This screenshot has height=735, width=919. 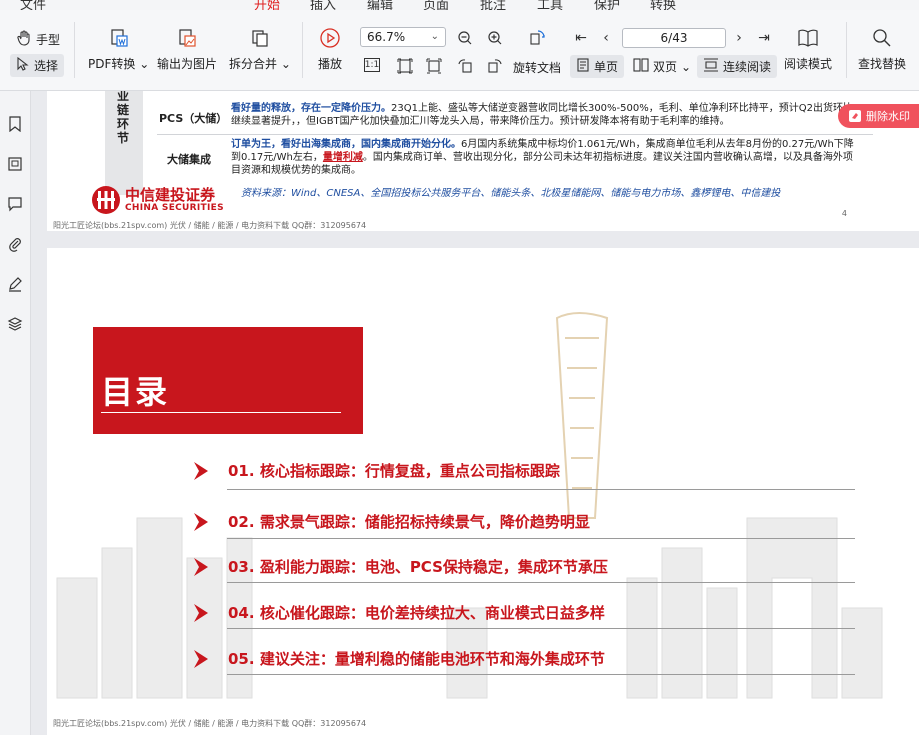 I want to click on thumbnail-icon, so click(x=15, y=164).